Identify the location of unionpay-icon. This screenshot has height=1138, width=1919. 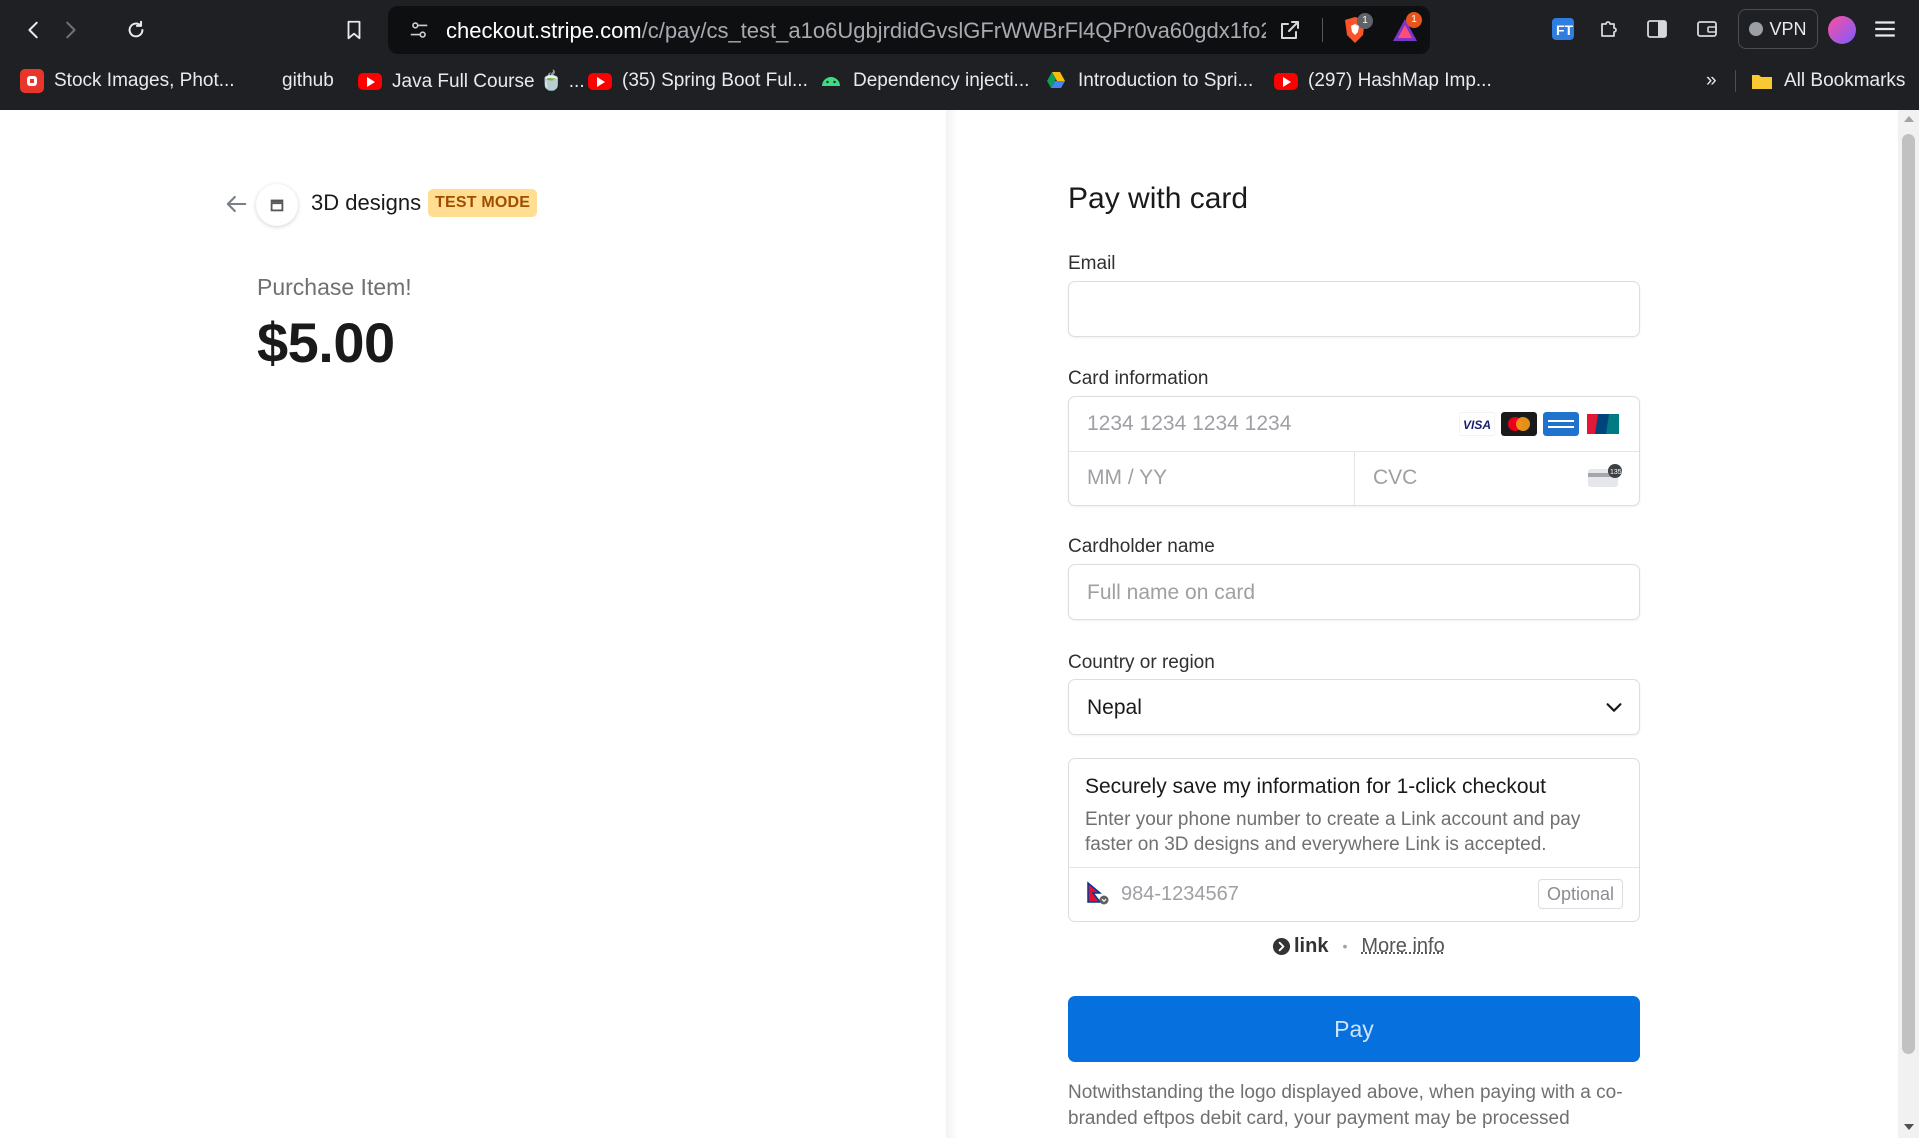
(1603, 424).